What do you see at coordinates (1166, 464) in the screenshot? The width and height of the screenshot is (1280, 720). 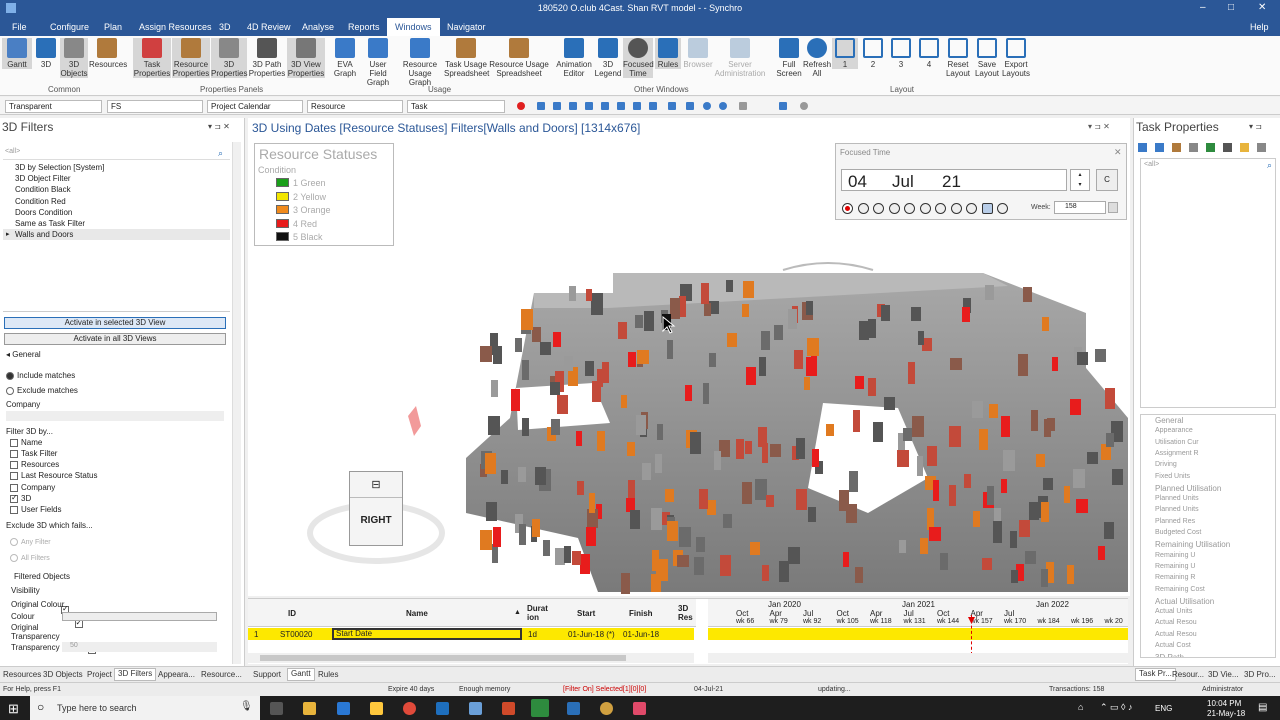 I see `property-row: Driving` at bounding box center [1166, 464].